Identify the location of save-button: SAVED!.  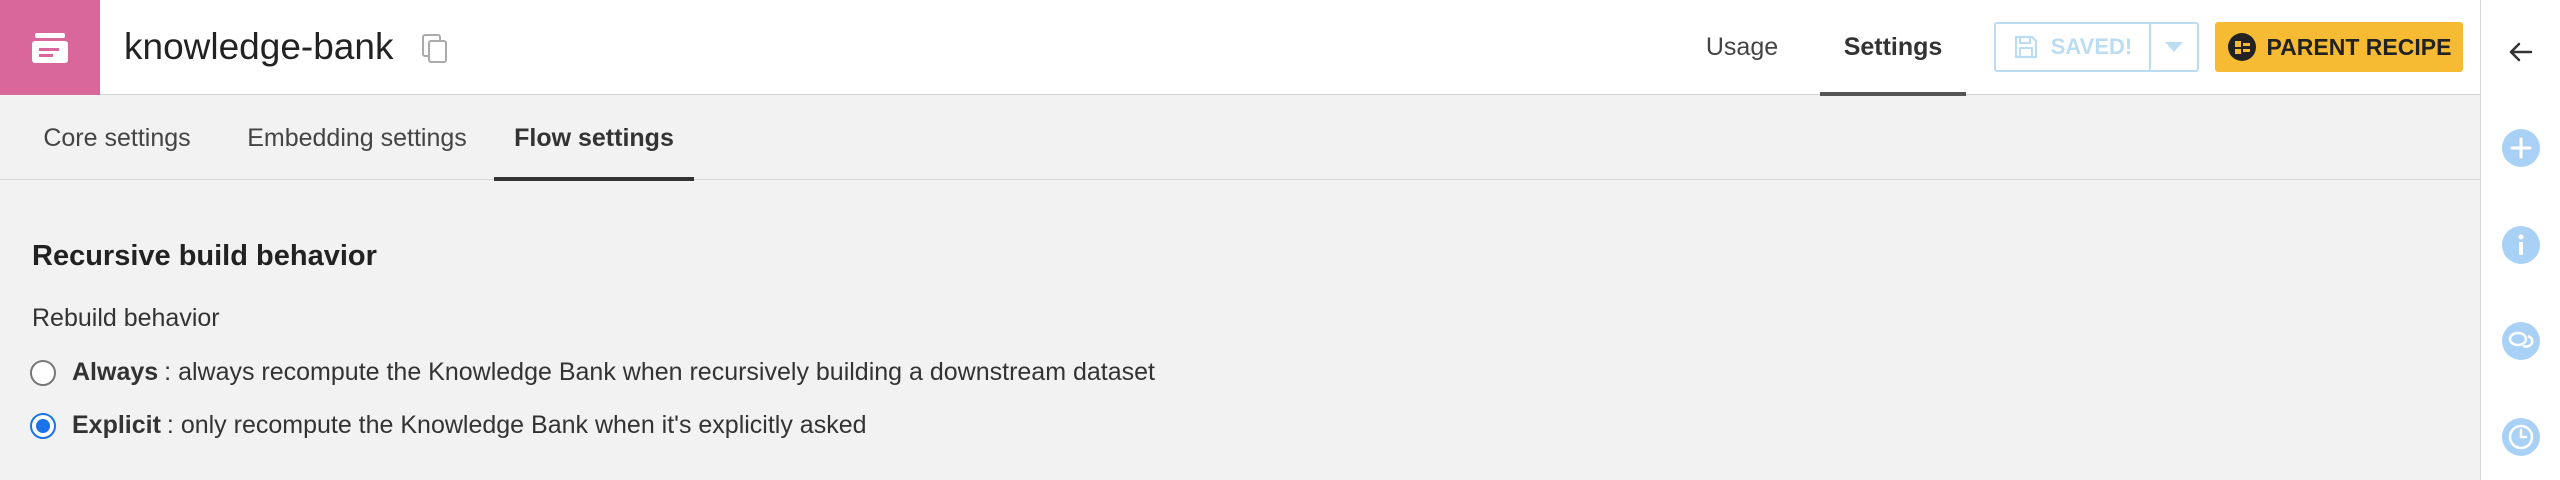
(2071, 47).